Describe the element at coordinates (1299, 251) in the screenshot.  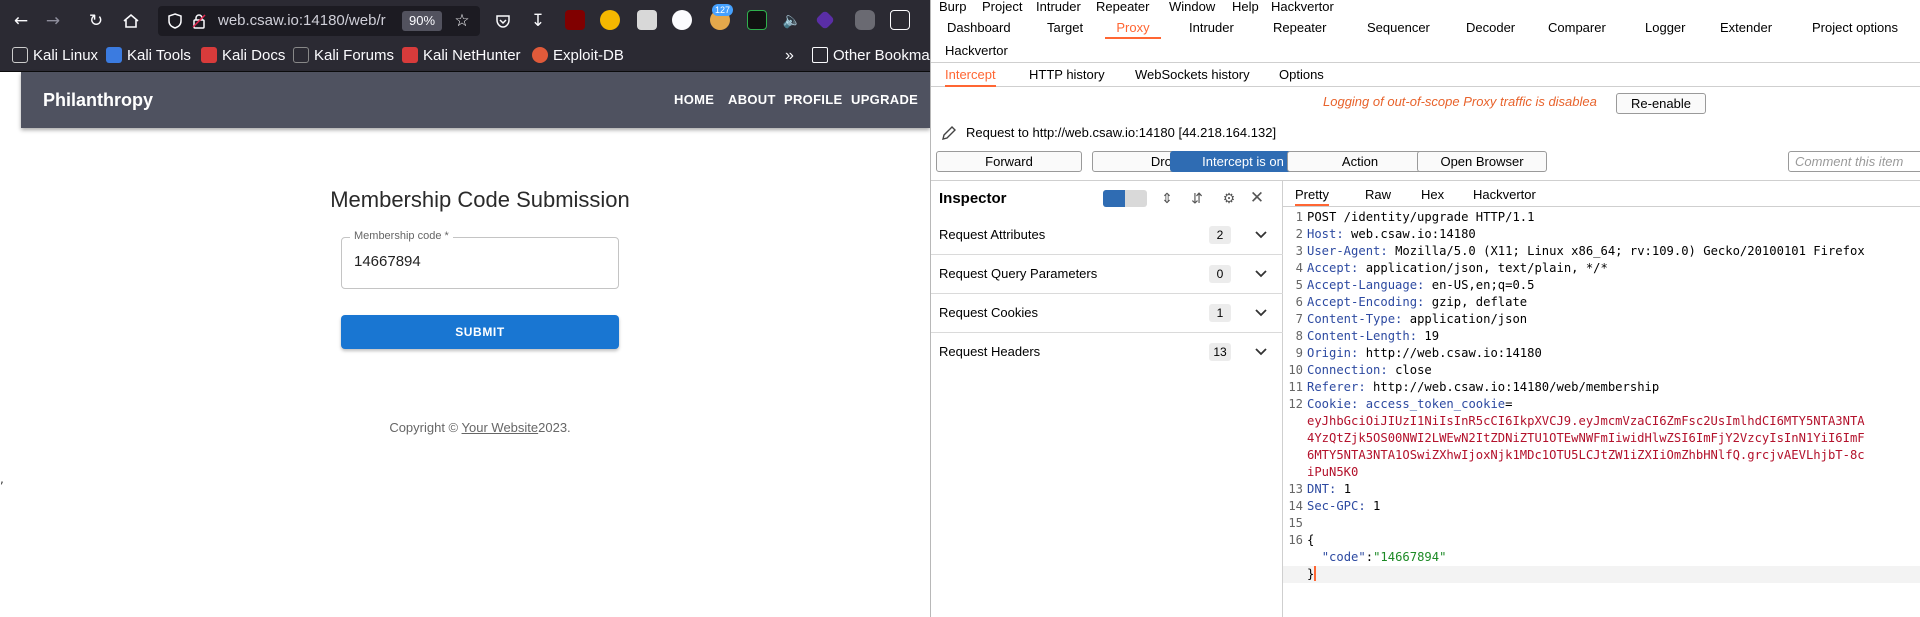
I see `line-number: 3` at that location.